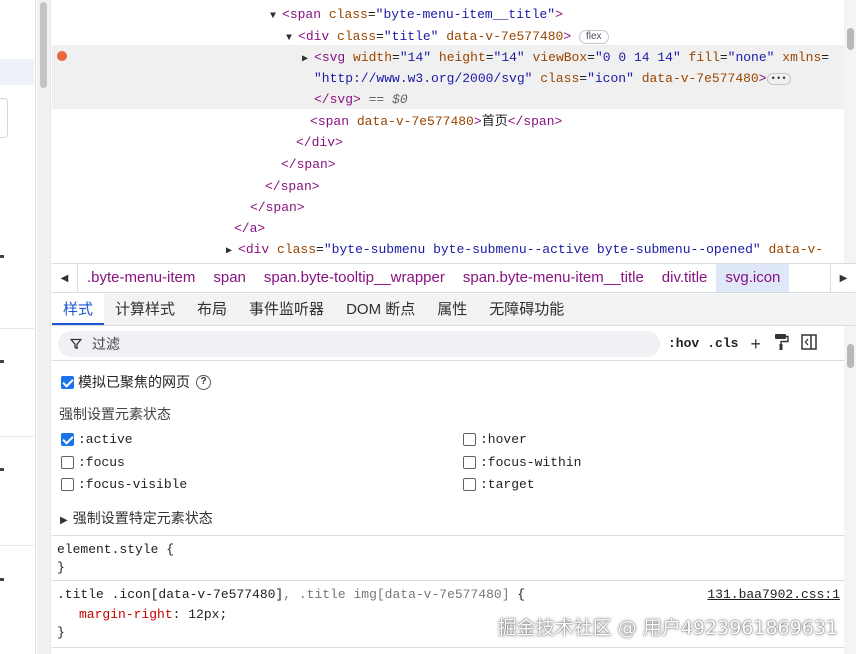  Describe the element at coordinates (106, 343) in the screenshot. I see `filter-placeholder: 过滤` at that location.